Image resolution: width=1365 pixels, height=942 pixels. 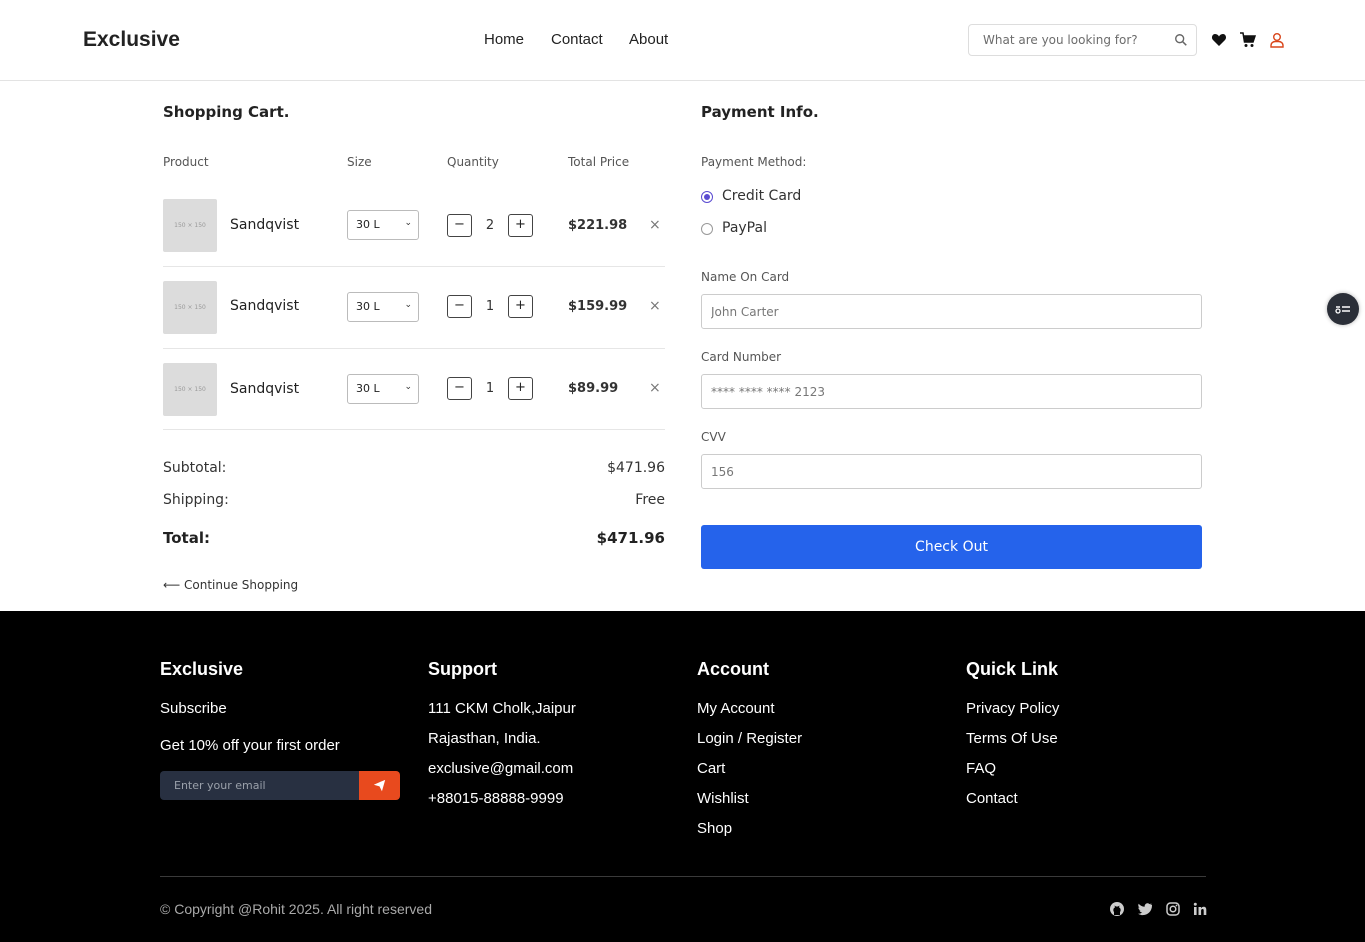 I want to click on support-address-line: Rajasthan, India., so click(x=484, y=738).